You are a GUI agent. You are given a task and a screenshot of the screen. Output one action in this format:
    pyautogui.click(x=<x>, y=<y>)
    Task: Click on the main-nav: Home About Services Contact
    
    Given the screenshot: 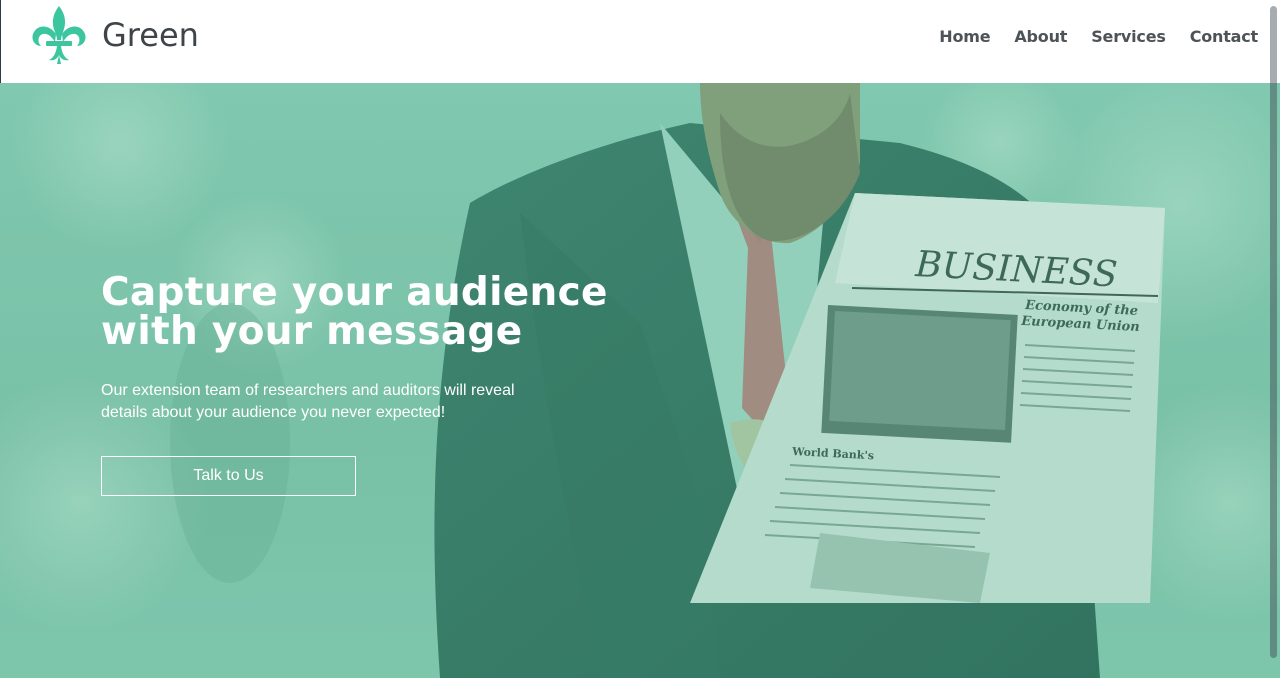 What is the action you would take?
    pyautogui.click(x=1086, y=37)
    